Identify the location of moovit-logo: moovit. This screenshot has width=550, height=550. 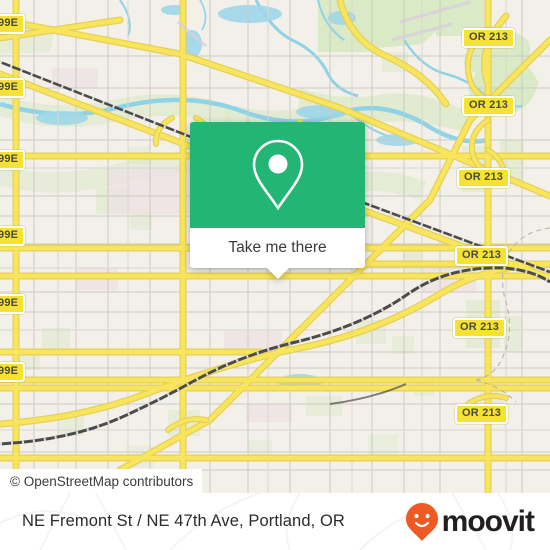
(470, 521).